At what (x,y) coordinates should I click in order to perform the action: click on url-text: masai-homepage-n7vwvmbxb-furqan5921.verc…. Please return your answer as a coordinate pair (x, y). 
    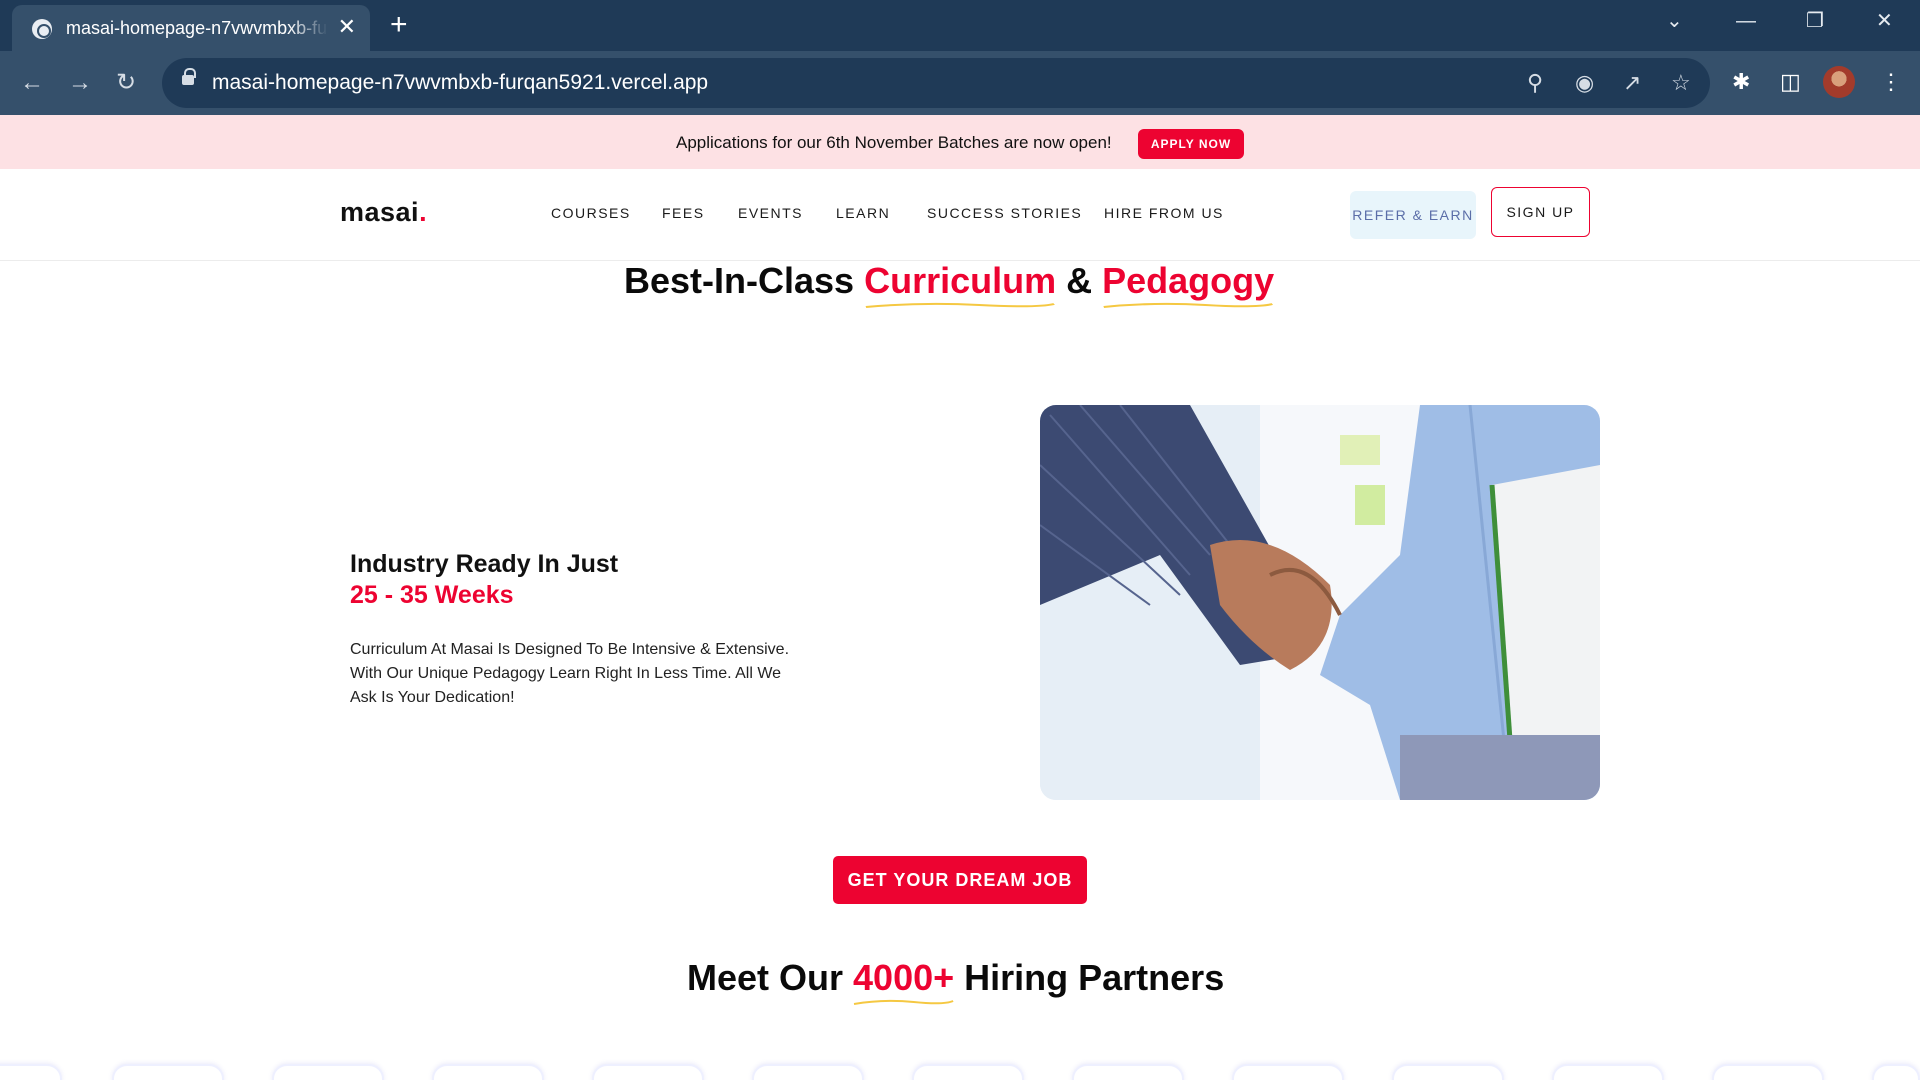
    Looking at the image, I should click on (460, 83).